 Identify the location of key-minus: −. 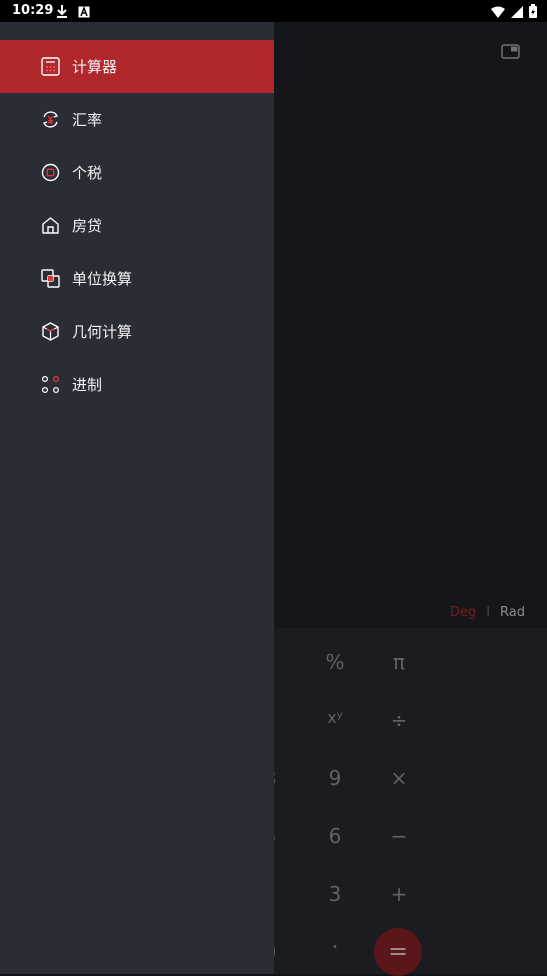
(399, 836).